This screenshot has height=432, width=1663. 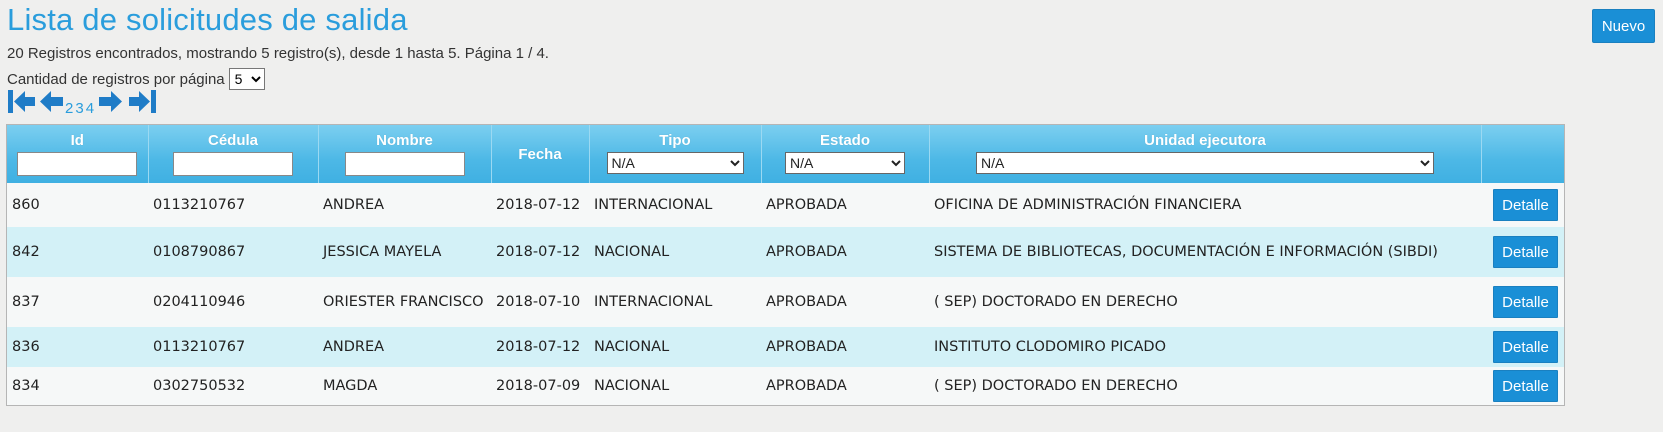 I want to click on column-header-unidad: Unidad ejecutora N/A, so click(x=1205, y=154).